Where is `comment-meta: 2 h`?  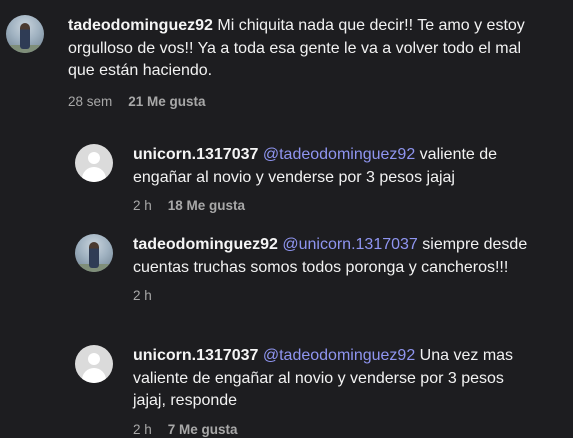 comment-meta: 2 h is located at coordinates (330, 295).